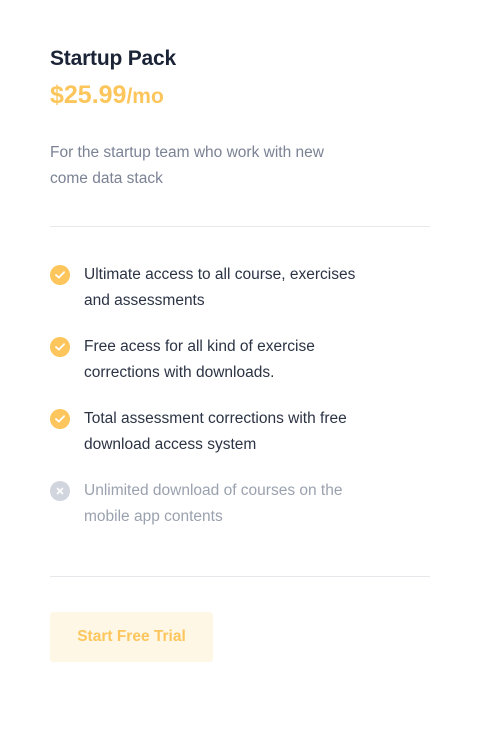  I want to click on price-period: /mo, so click(145, 96).